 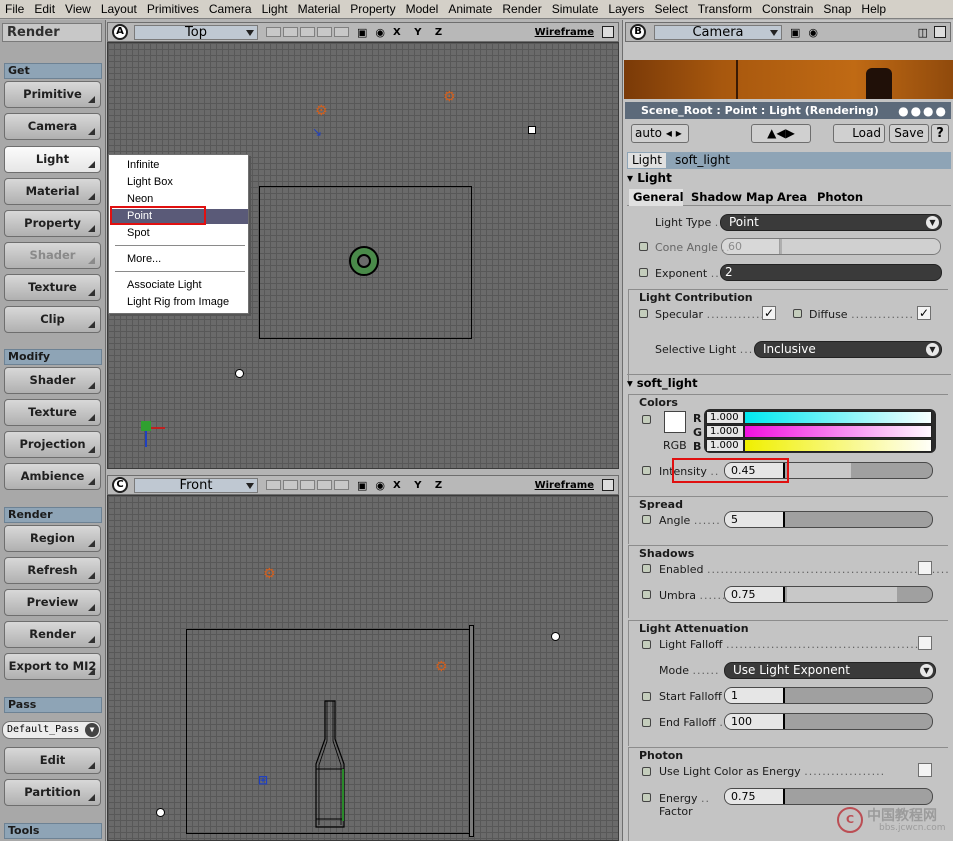 What do you see at coordinates (52, 570) in the screenshot?
I see `render-button-refresh: Refresh` at bounding box center [52, 570].